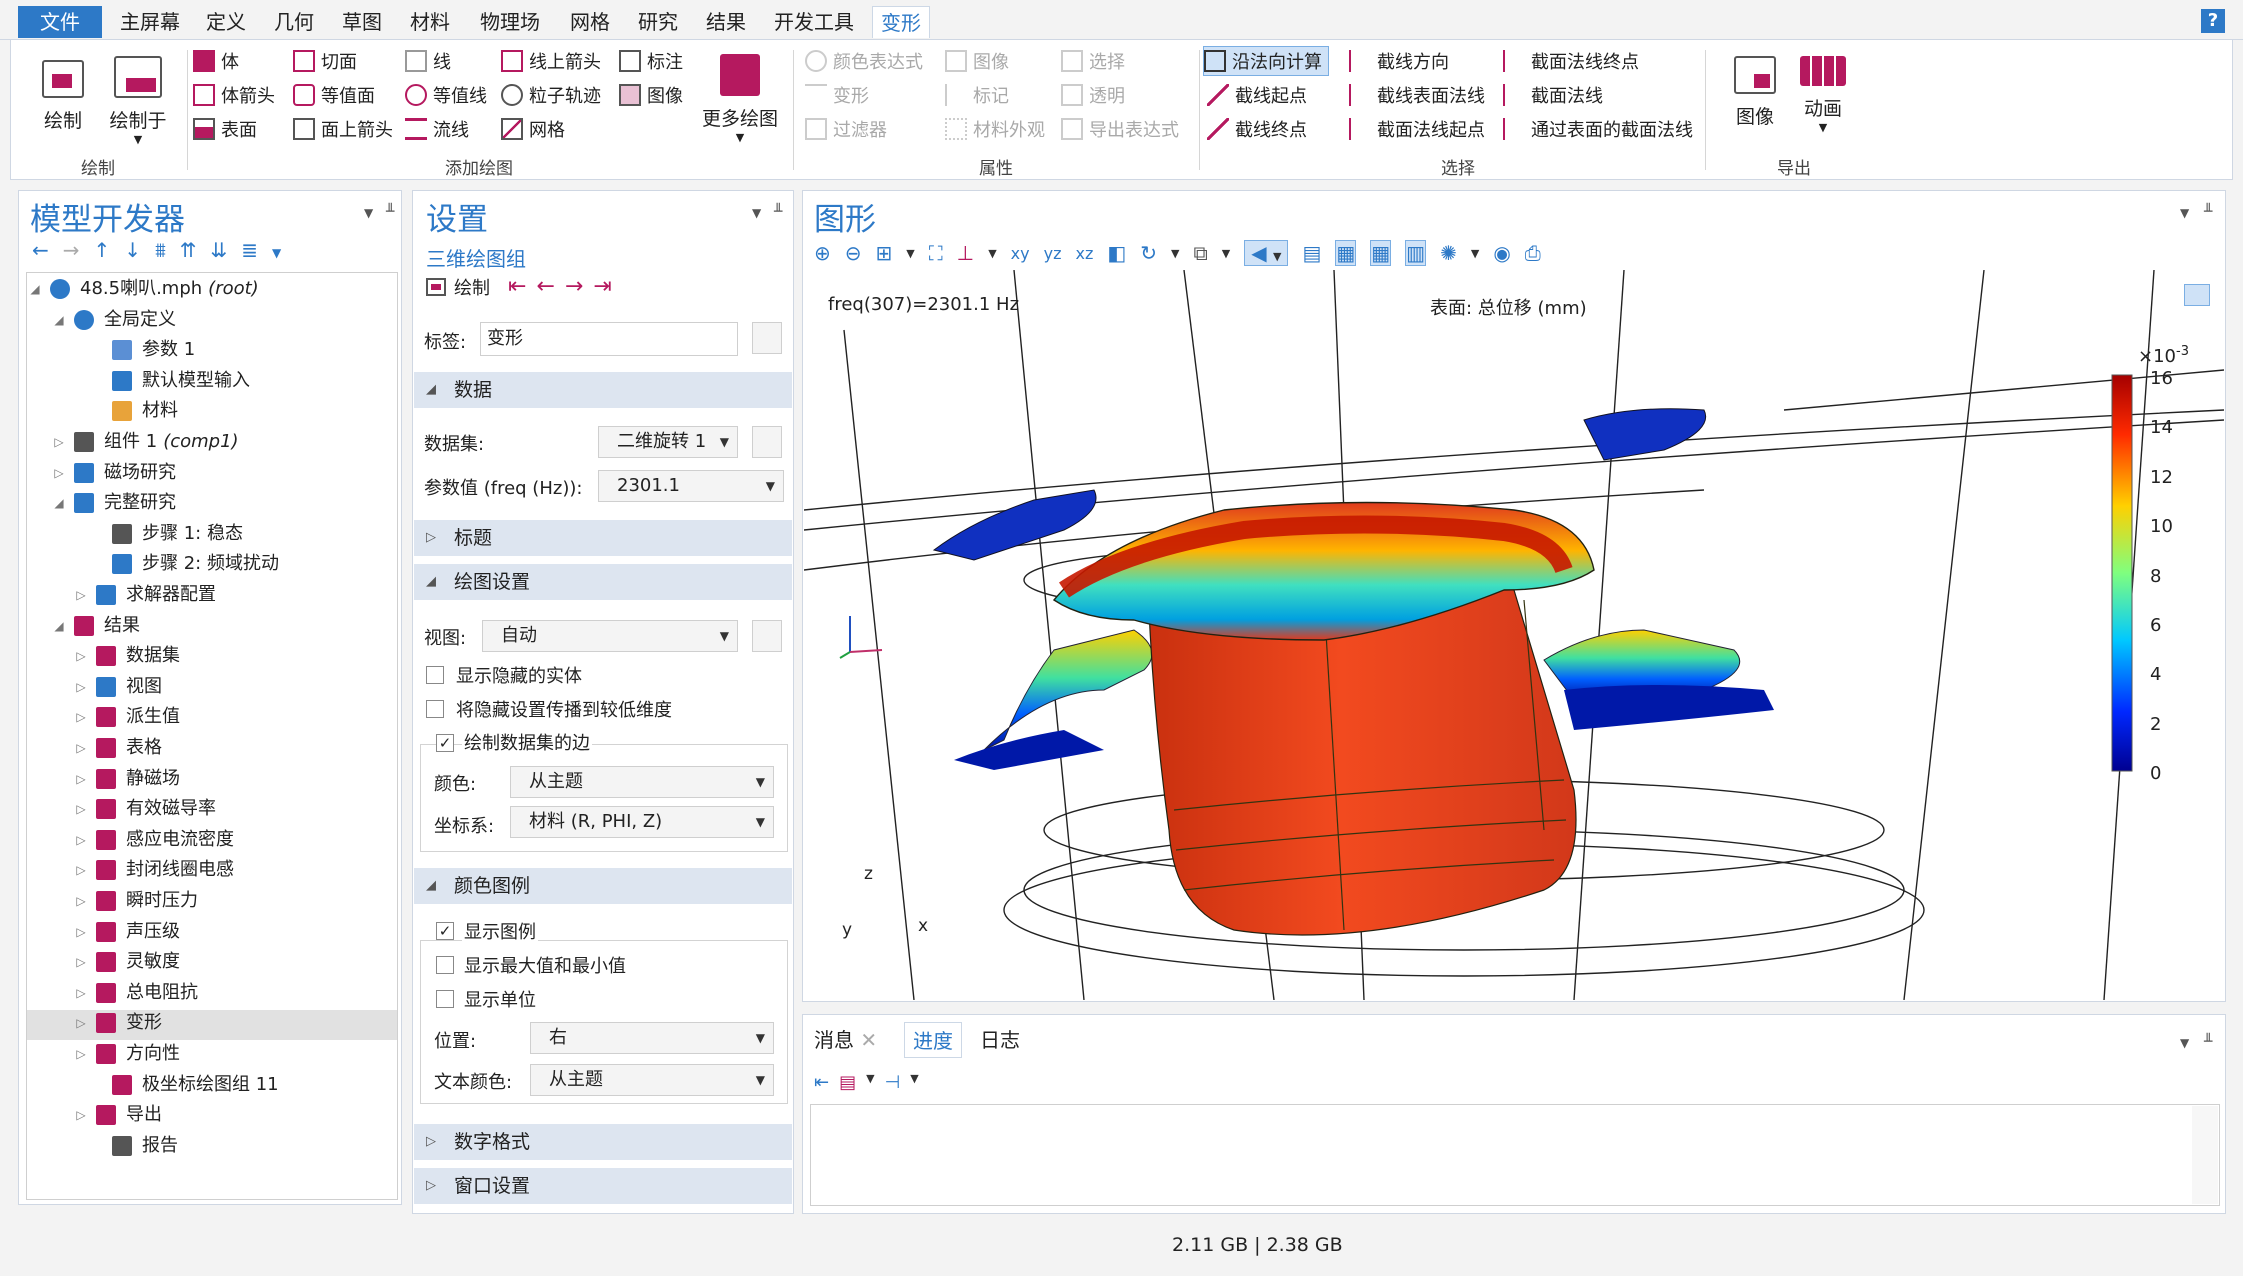 The width and height of the screenshot is (2243, 1276). Describe the element at coordinates (726, 22) in the screenshot. I see `menu-results: 结果` at that location.